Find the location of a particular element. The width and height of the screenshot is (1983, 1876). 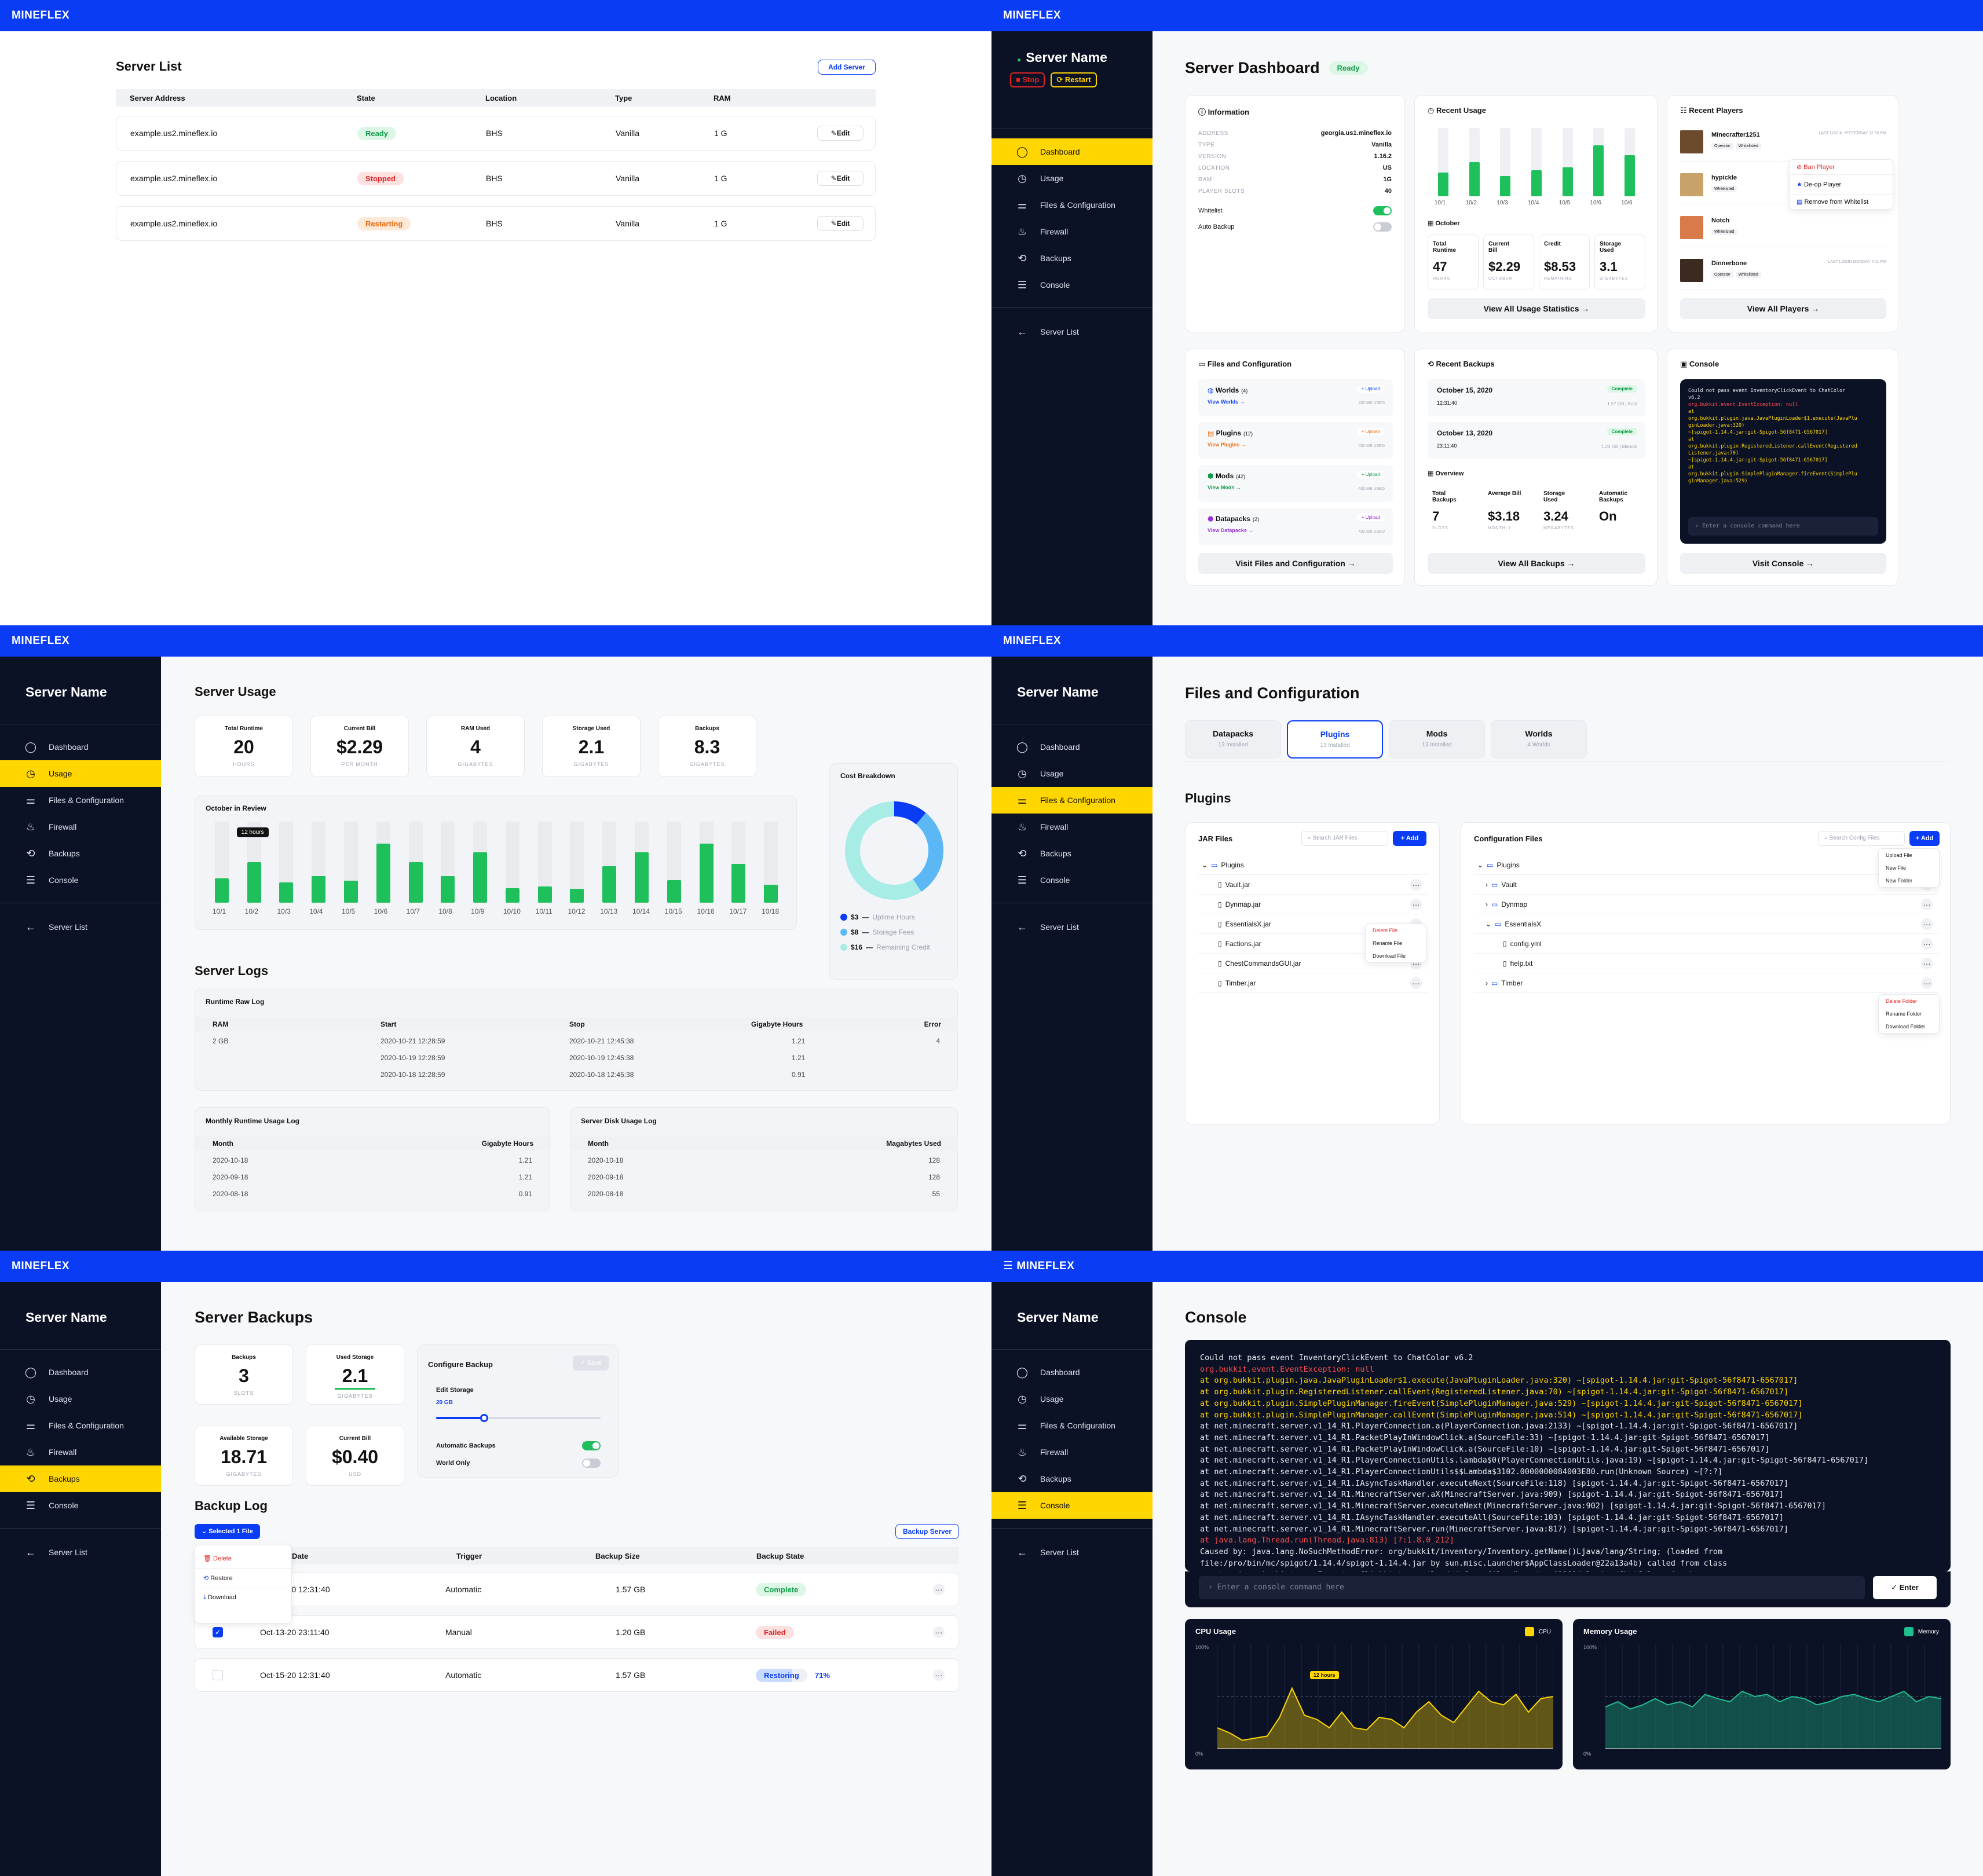

config-search-input: ⌕ Search Config Files is located at coordinates (1861, 838).